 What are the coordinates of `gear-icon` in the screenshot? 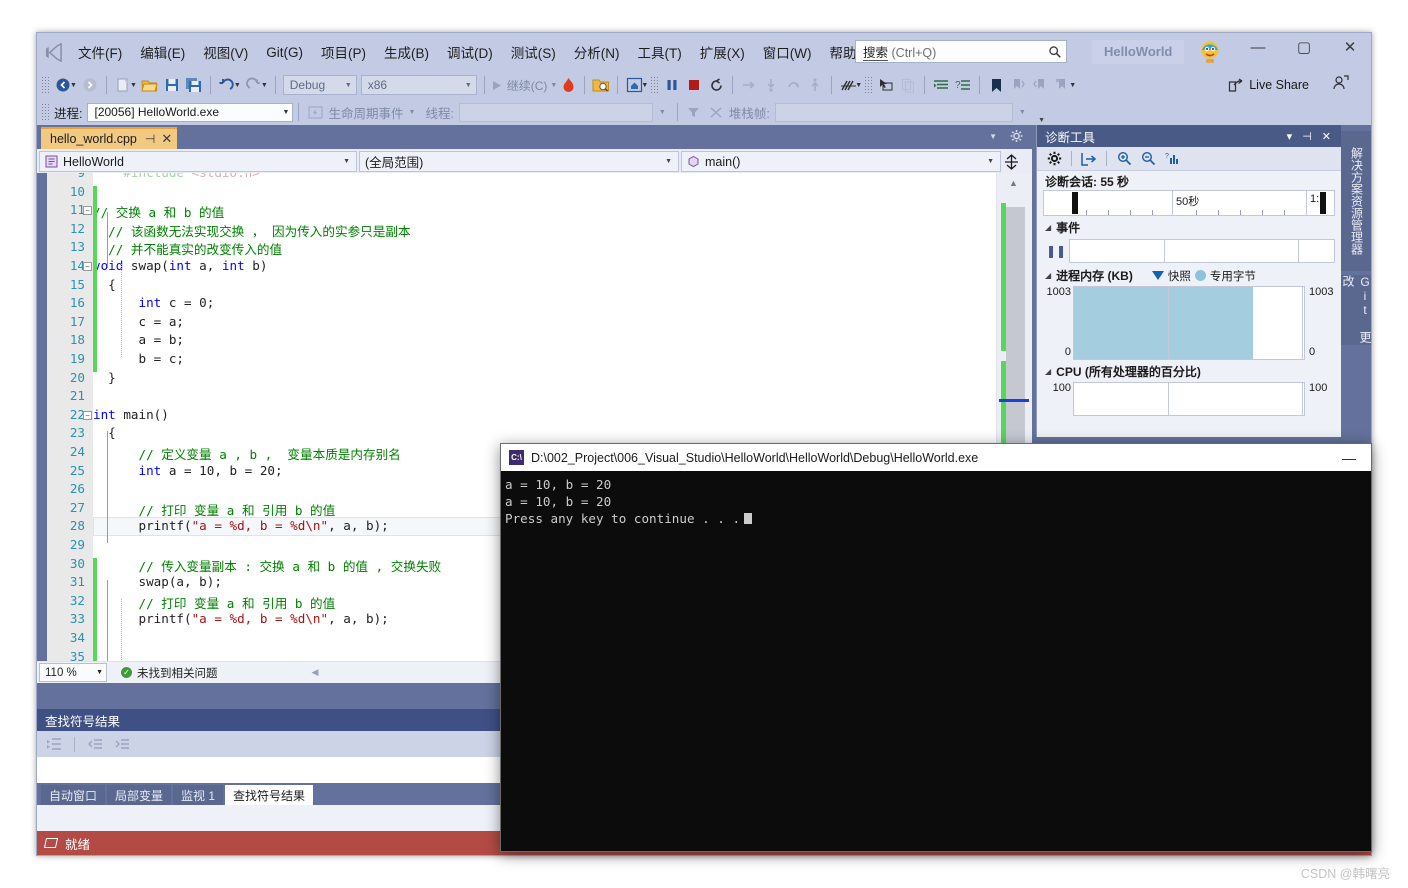 It's located at (1016, 136).